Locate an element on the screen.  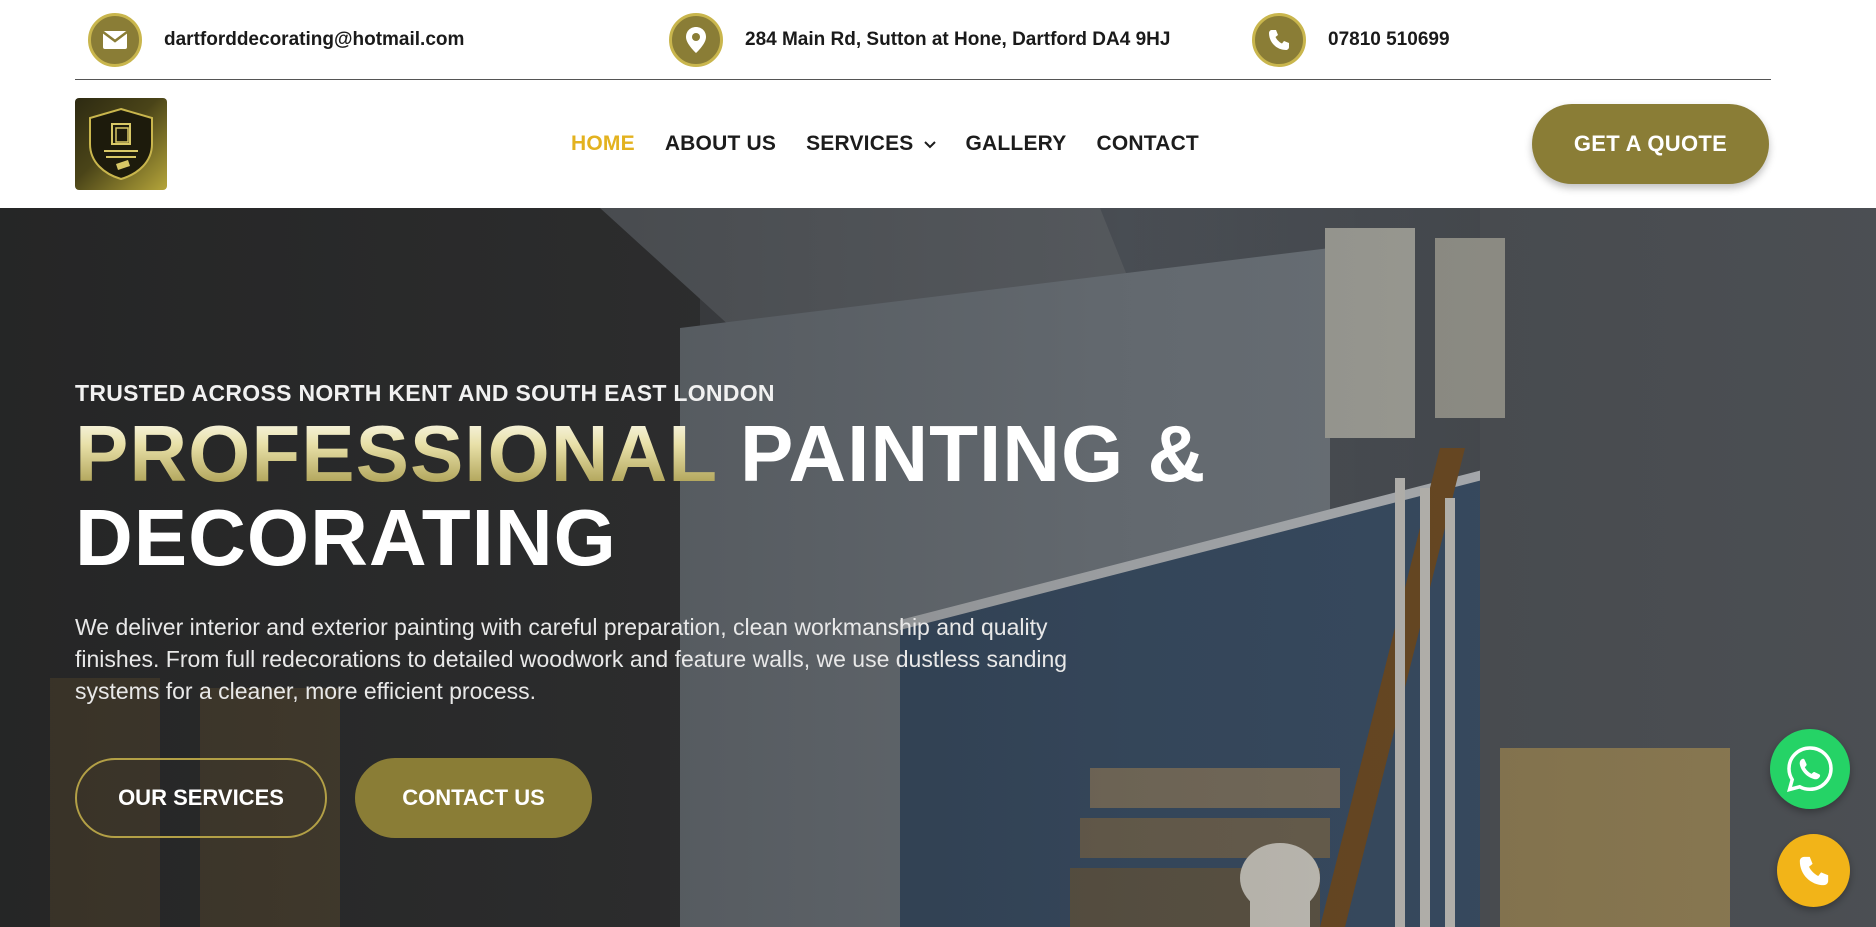
nav-contact: CONTACT is located at coordinates (1147, 144).